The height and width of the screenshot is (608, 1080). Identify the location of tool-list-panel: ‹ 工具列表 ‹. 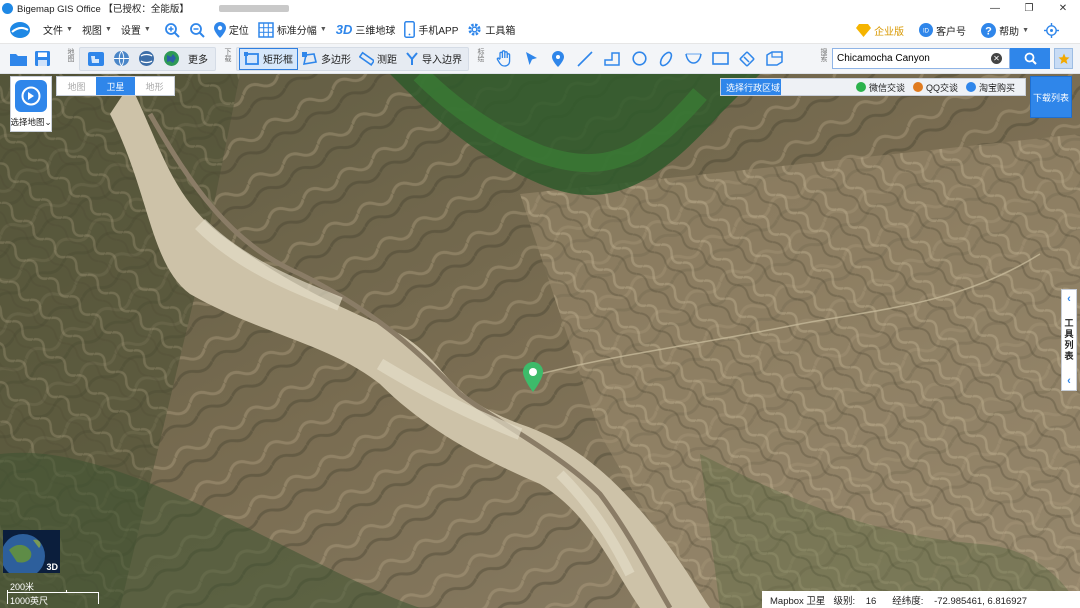
(1069, 340).